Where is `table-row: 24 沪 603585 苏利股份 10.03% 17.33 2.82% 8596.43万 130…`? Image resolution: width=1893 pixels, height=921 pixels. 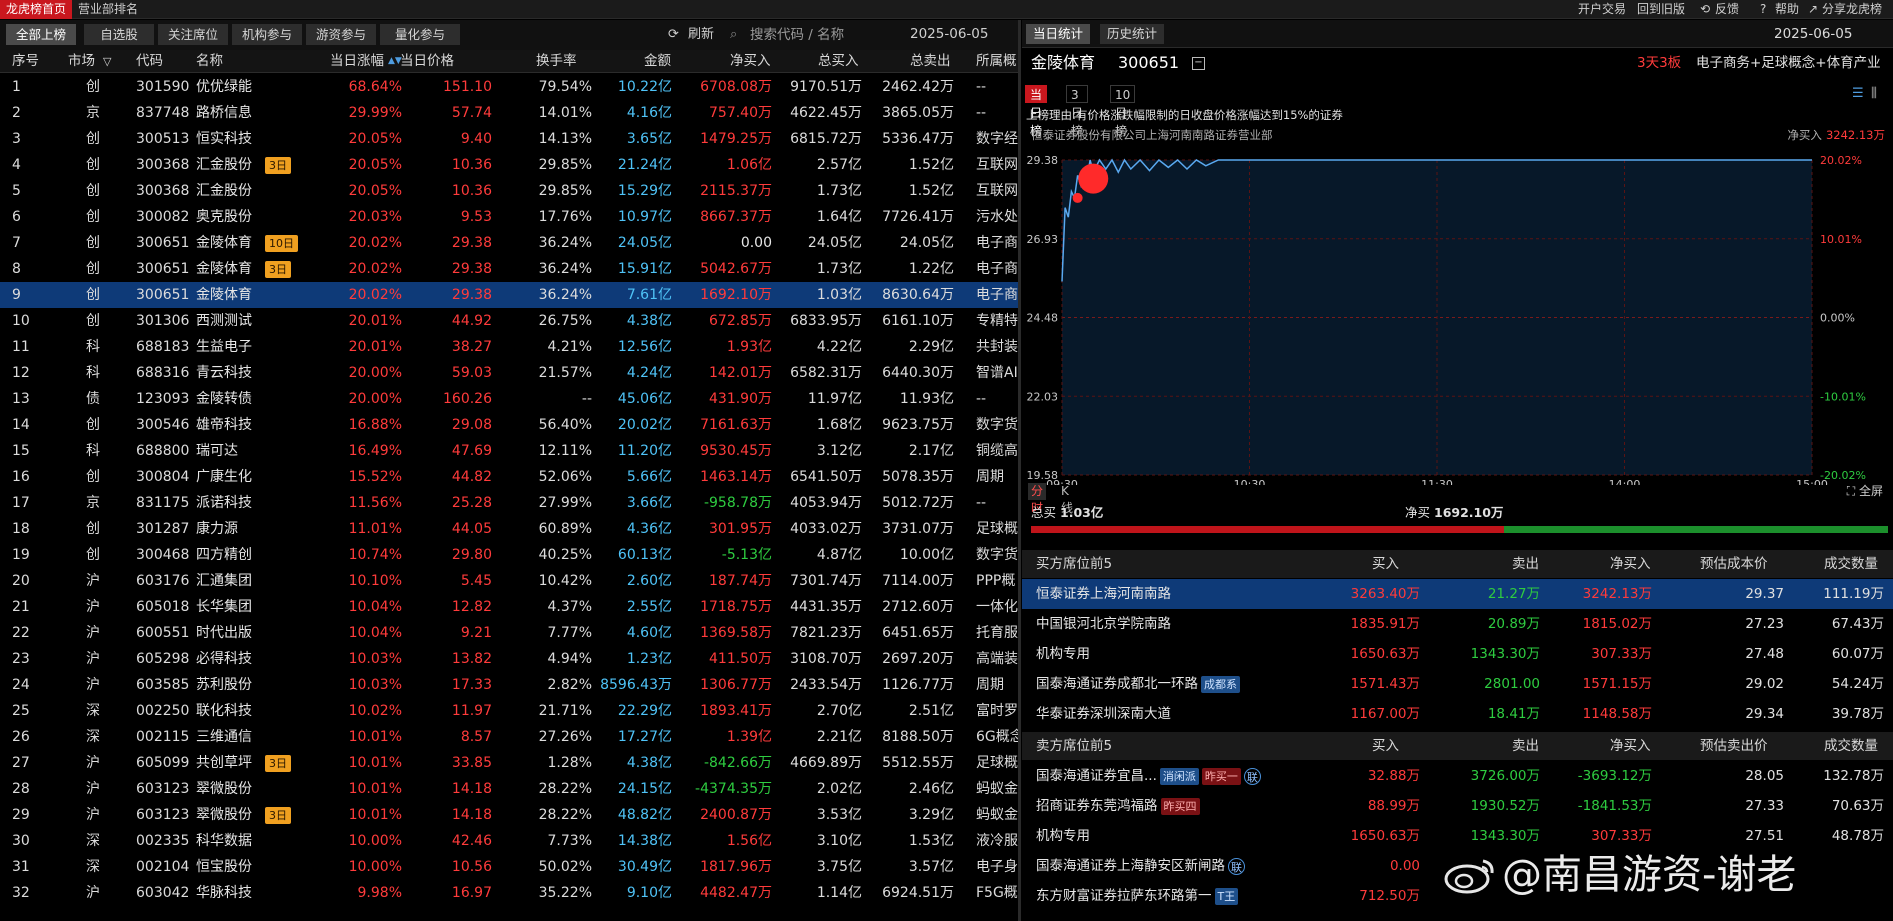 table-row: 24 沪 603585 苏利股份 10.03% 17.33 2.82% 8596.43万 130… is located at coordinates (509, 685).